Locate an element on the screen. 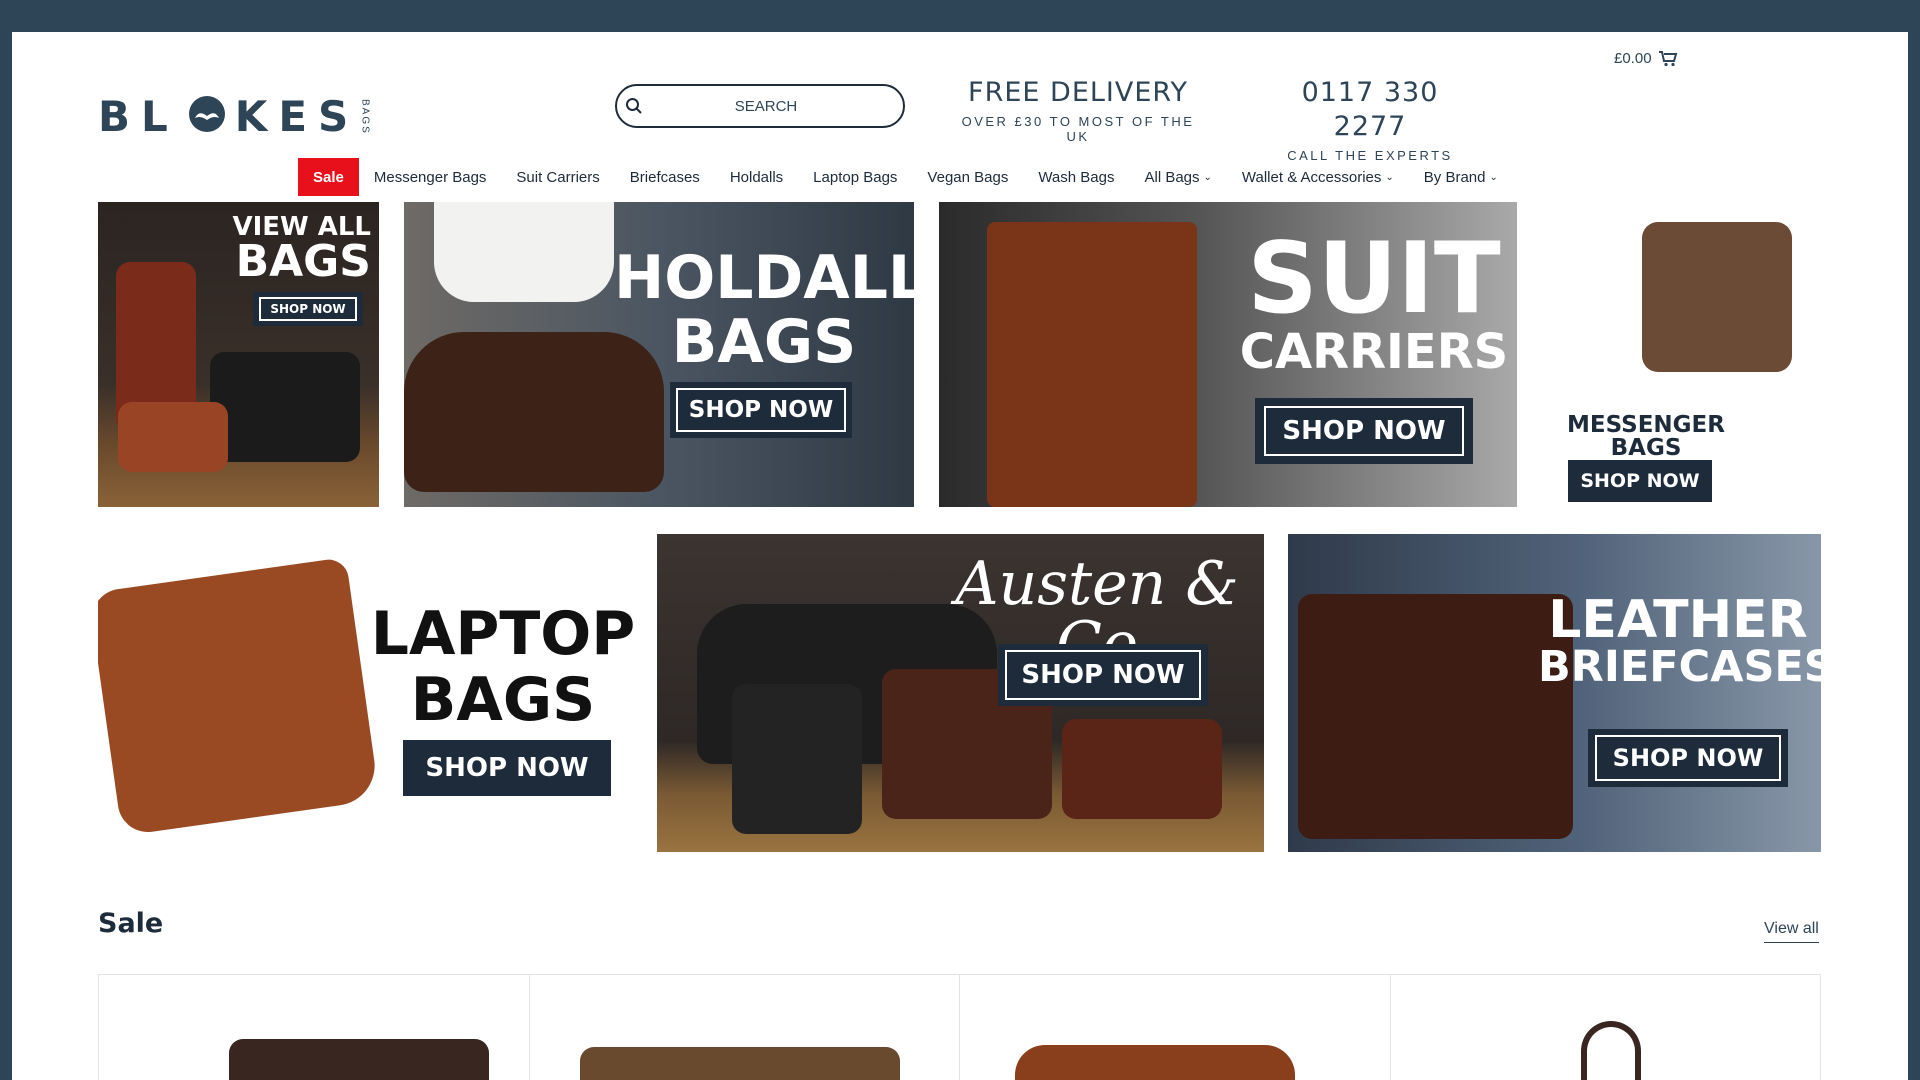 Image resolution: width=1920 pixels, height=1080 pixels. delivery-subtitle: OVER £30 TO MOST OF THE UK is located at coordinates (1078, 129).